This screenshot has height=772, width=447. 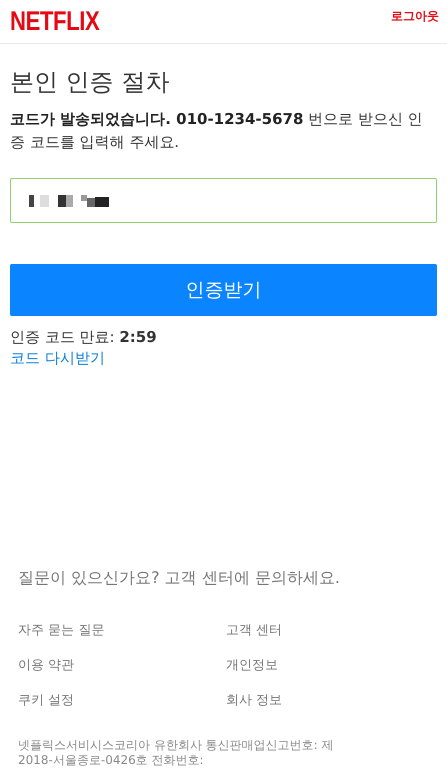 I want to click on help-text: 질문이 있으신가요? 고객 센터에 문의하세요., so click(x=179, y=578).